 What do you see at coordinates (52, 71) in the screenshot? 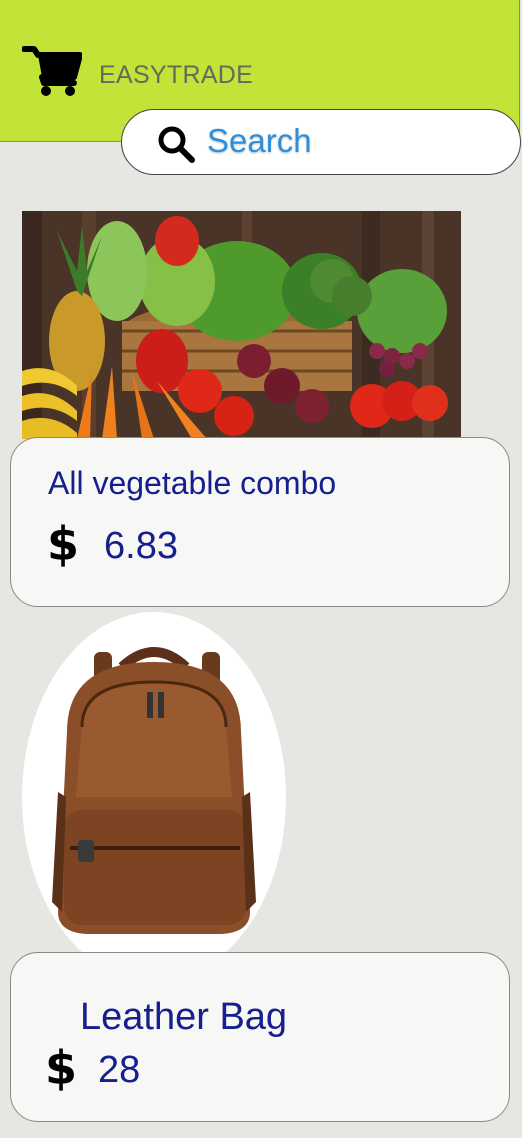
I see `shopping-cart-icon` at bounding box center [52, 71].